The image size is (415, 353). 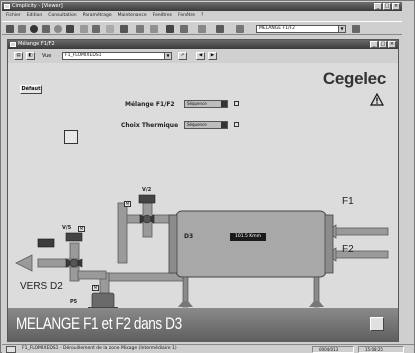 I want to click on d3-tag: D3, so click(x=189, y=236).